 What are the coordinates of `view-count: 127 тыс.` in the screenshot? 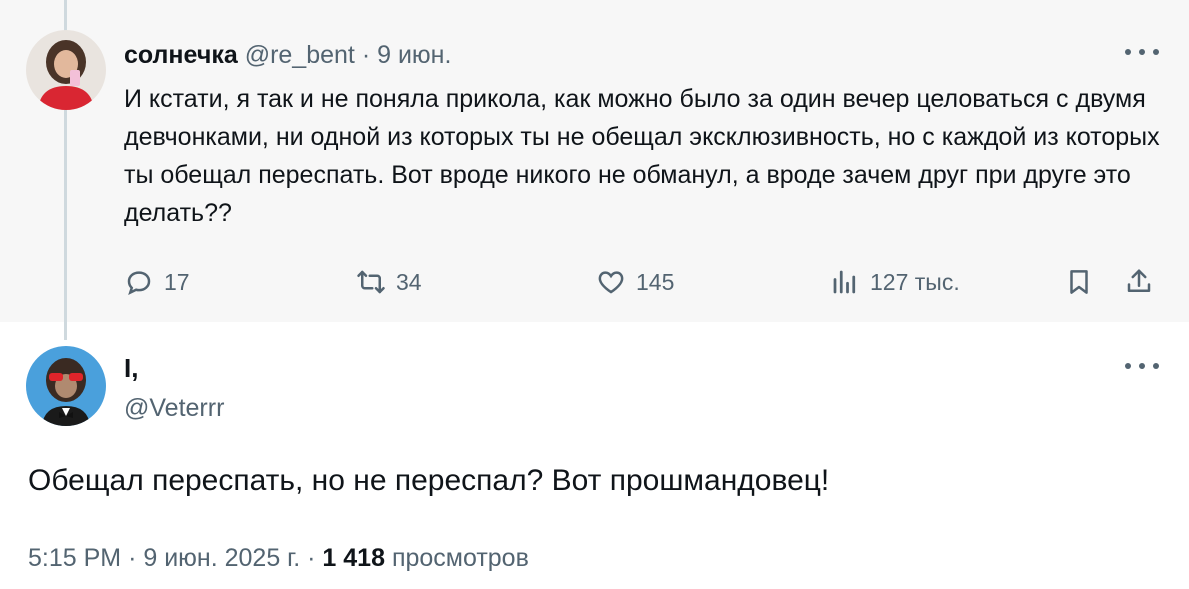 It's located at (915, 281).